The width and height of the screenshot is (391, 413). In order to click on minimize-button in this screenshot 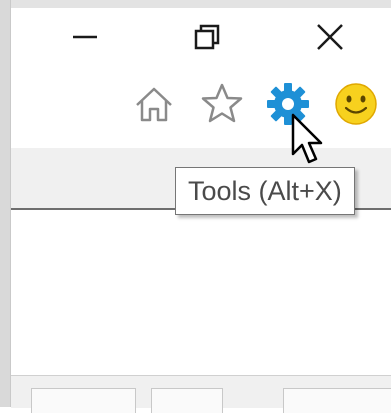, I will do `click(85, 37)`.